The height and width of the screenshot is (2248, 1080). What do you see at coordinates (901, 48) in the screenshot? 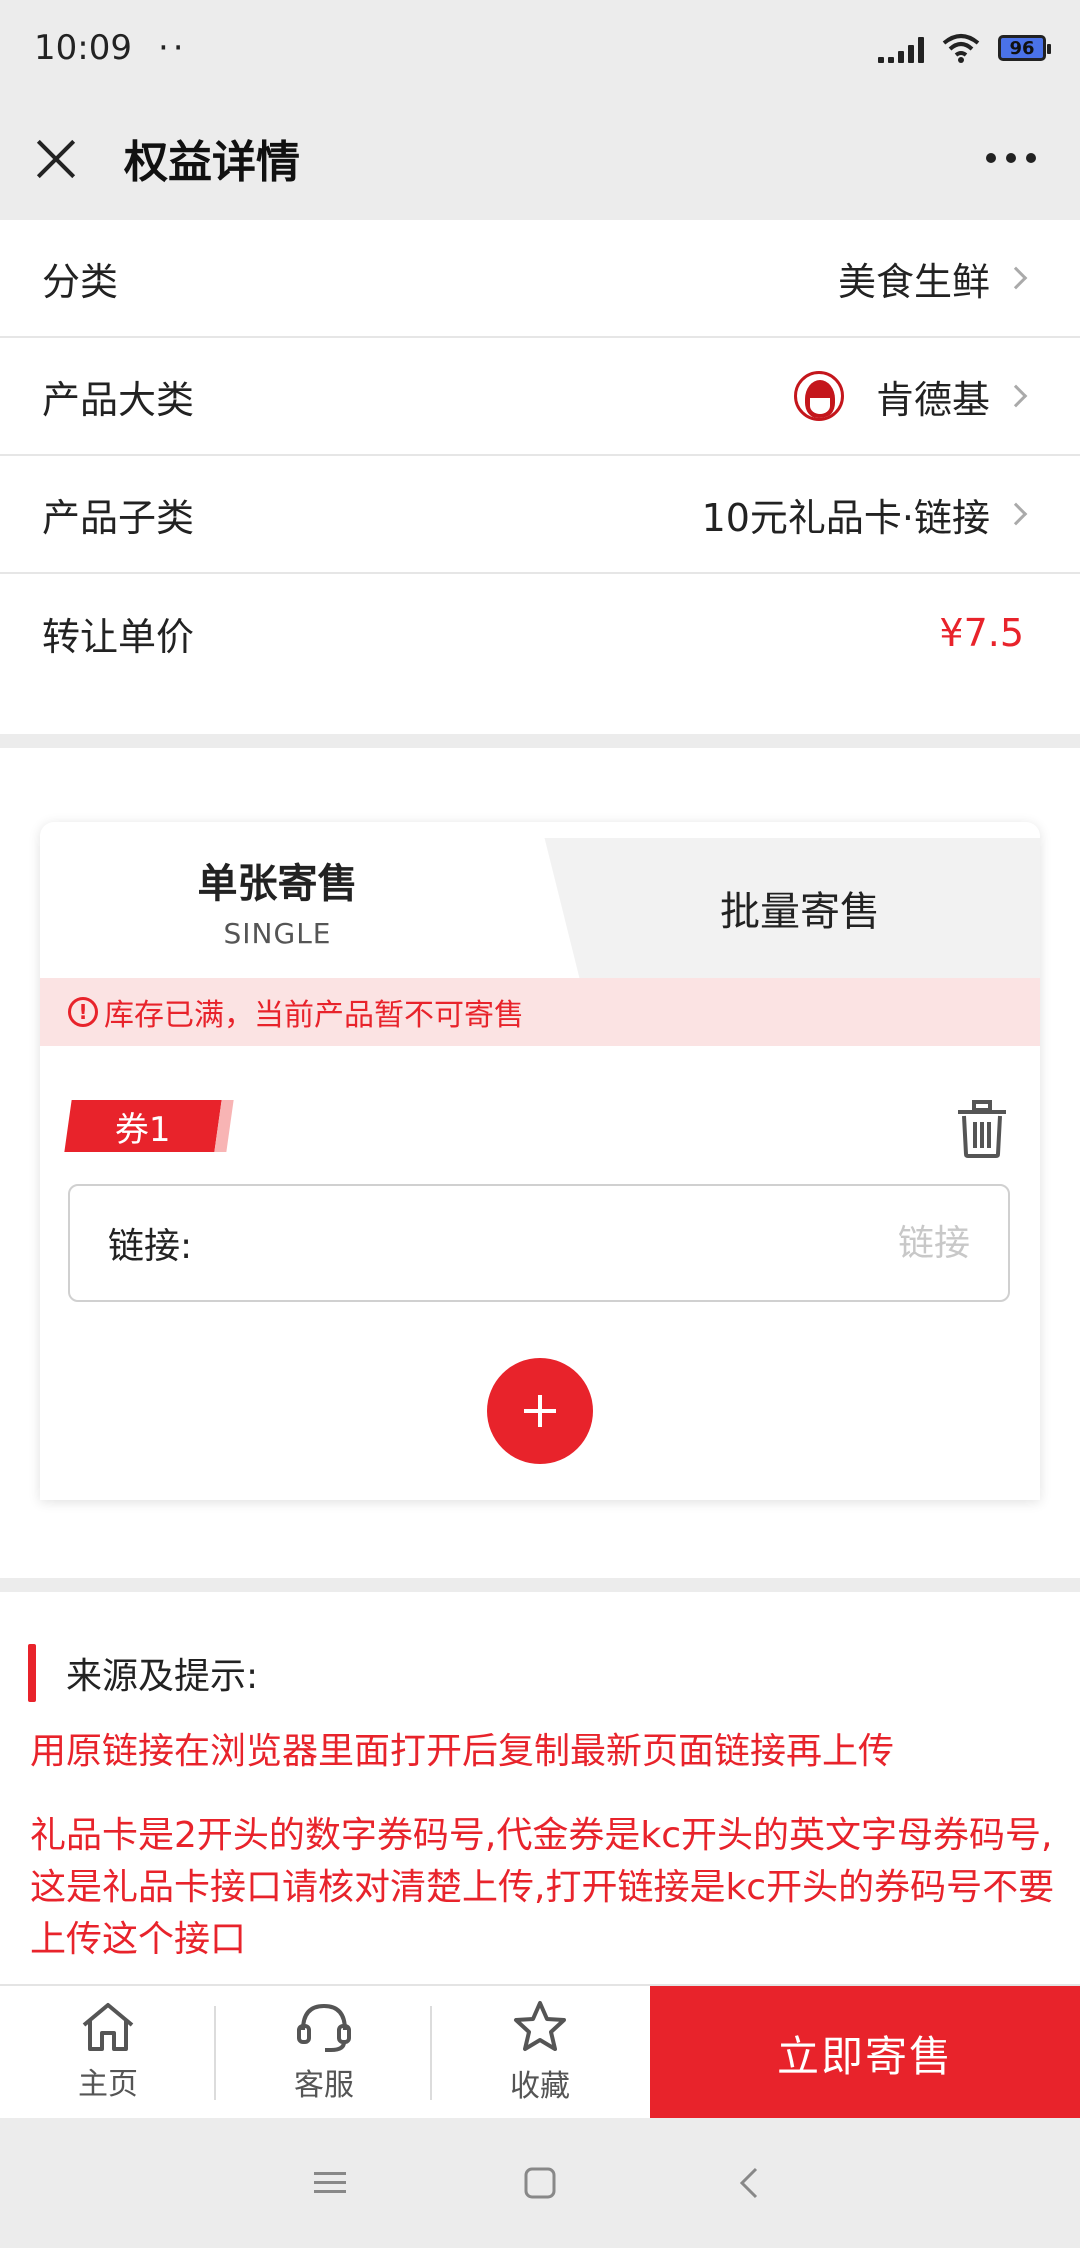
I see `signal-icon` at bounding box center [901, 48].